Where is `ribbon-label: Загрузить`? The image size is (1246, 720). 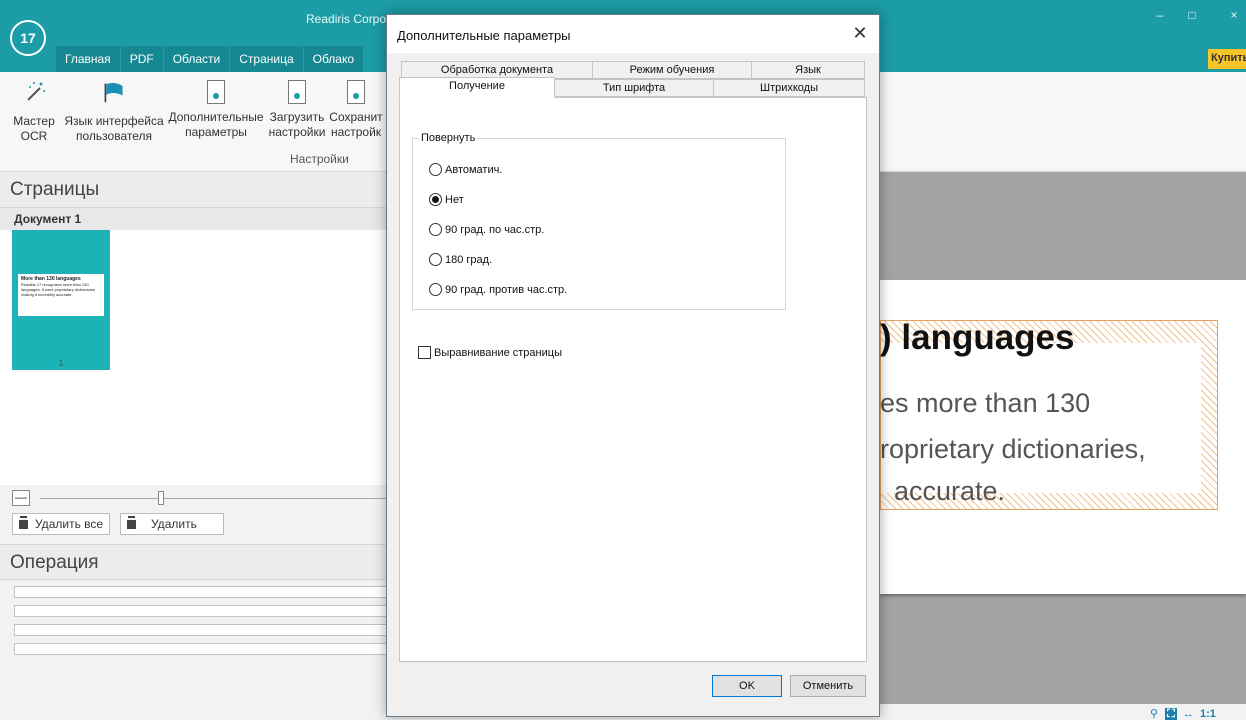 ribbon-label: Загрузить is located at coordinates (297, 117).